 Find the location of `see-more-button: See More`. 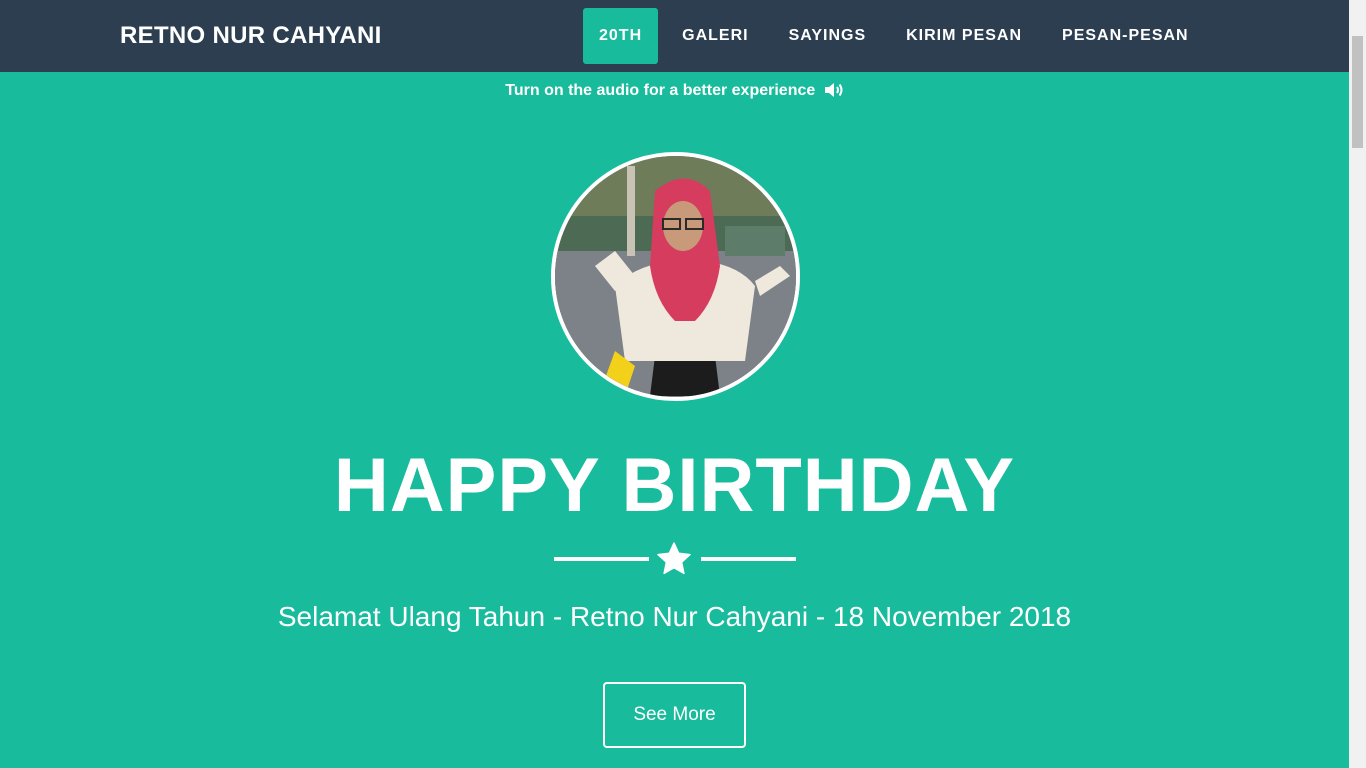

see-more-button: See More is located at coordinates (674, 715).